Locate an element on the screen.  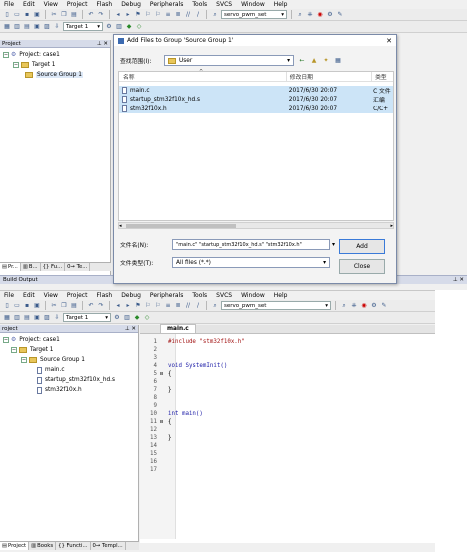
back-arrow-icon: ← is located at coordinates (302, 61).